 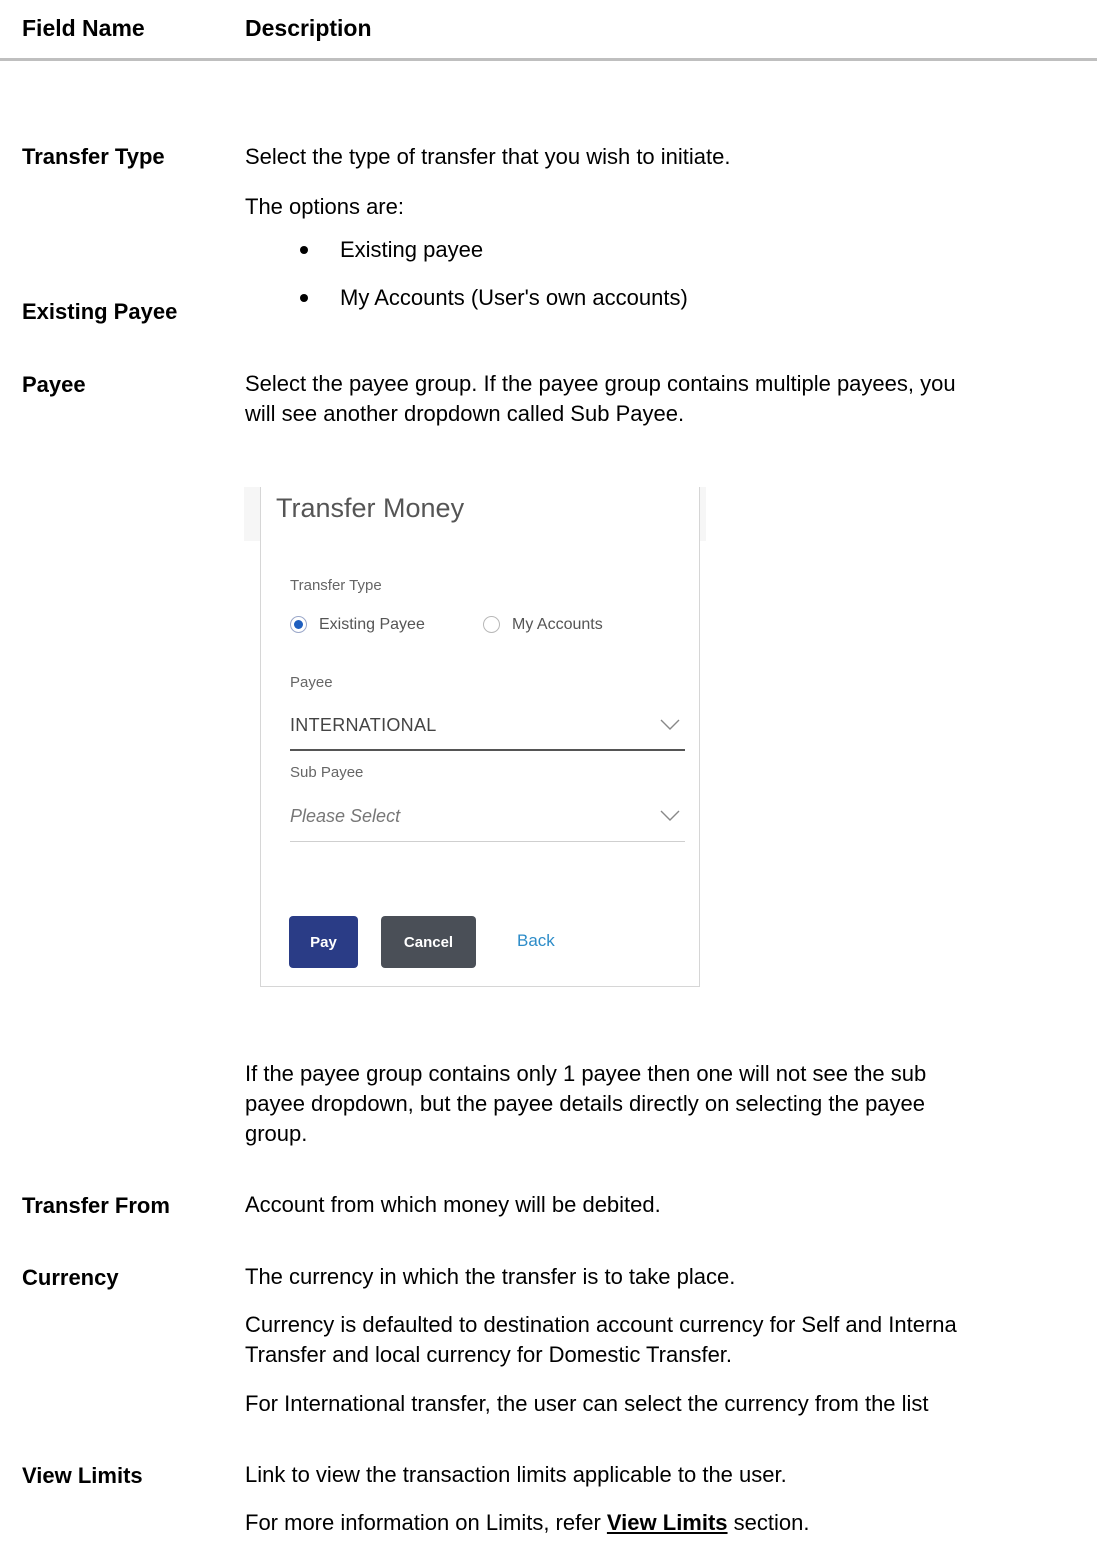 What do you see at coordinates (370, 508) in the screenshot?
I see `transfer-money-title: Transfer Money` at bounding box center [370, 508].